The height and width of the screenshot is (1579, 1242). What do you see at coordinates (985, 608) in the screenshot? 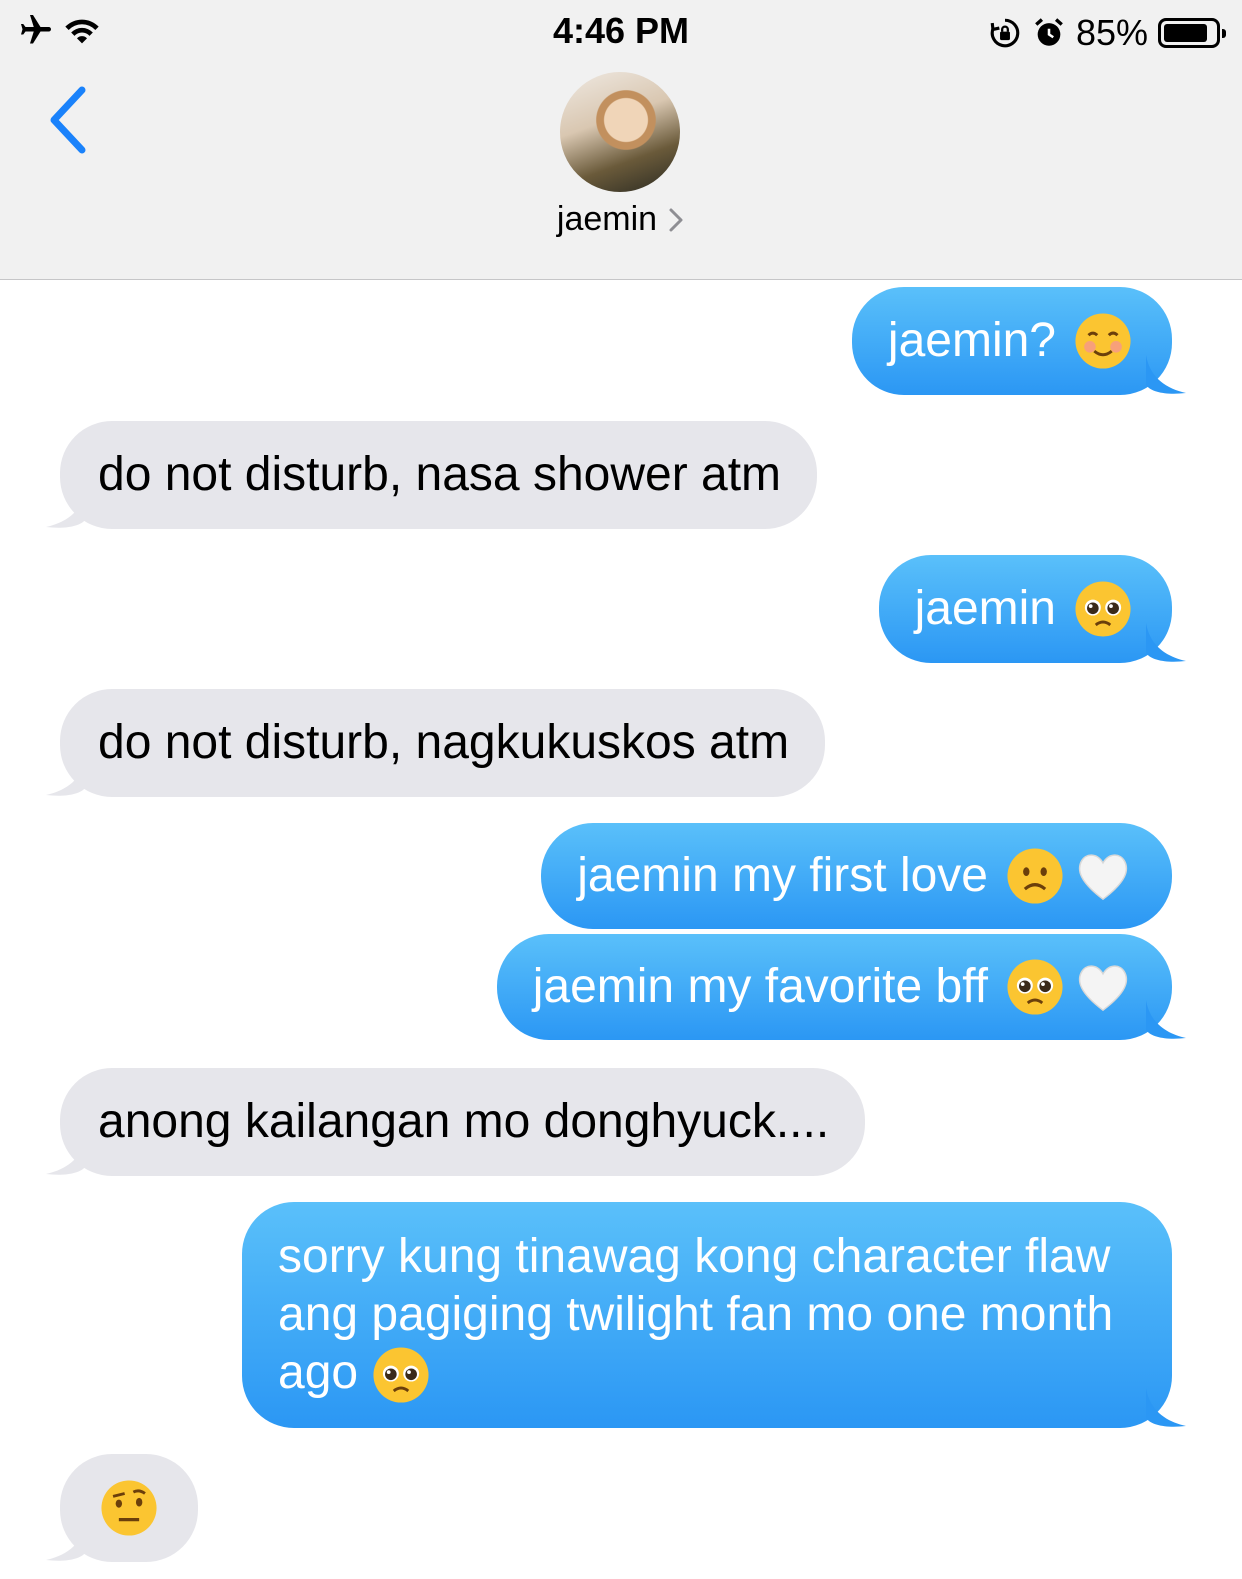
I see `message-text: jaemin` at bounding box center [985, 608].